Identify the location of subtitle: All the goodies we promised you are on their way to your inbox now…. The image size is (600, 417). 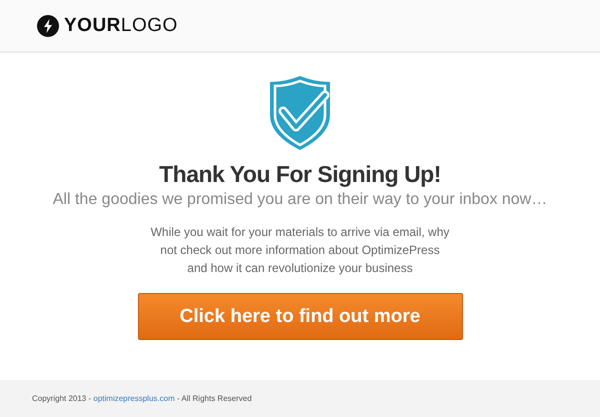
(300, 200).